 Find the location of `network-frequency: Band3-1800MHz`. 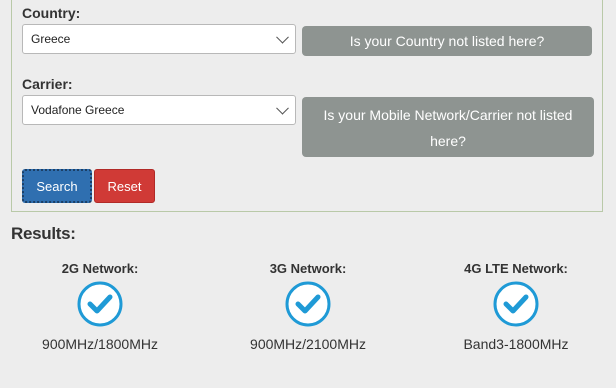

network-frequency: Band3-1800MHz is located at coordinates (516, 344).